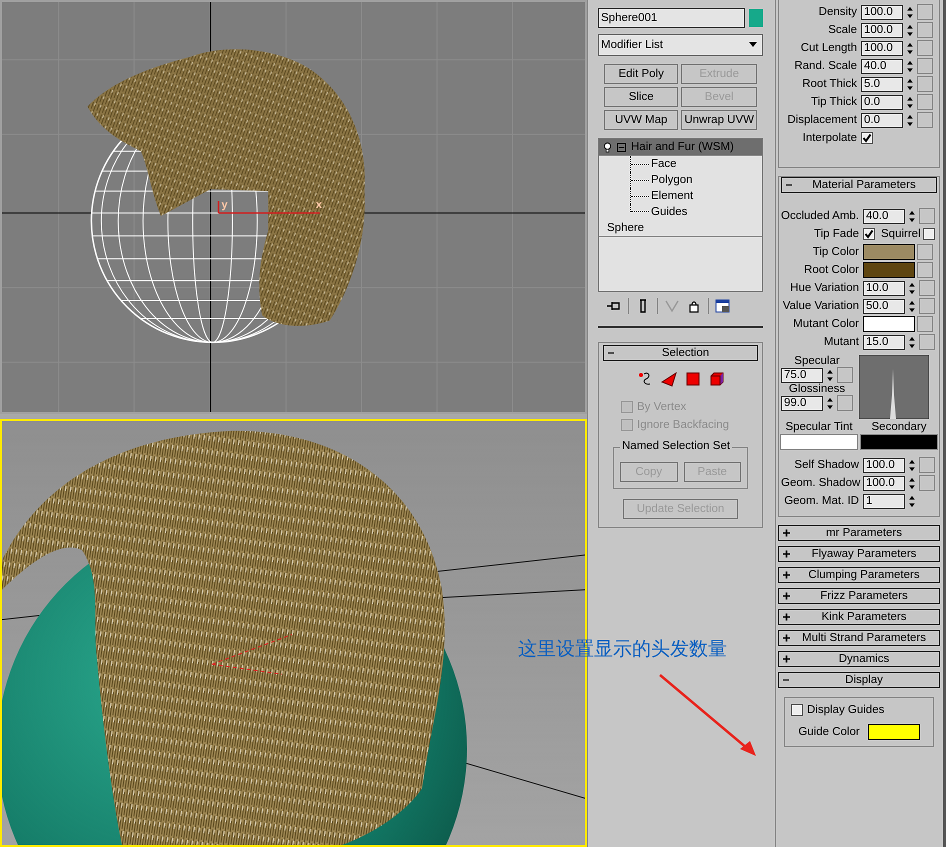  I want to click on sub-object-item: Guides, so click(669, 212).